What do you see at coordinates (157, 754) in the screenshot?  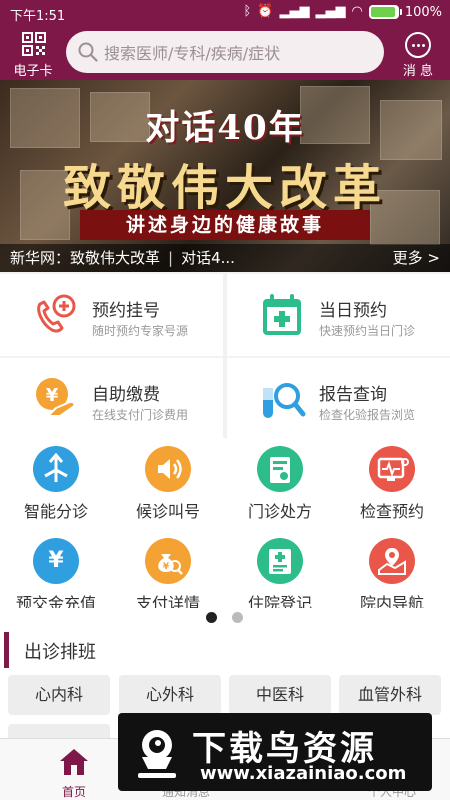 I see `bird-logo-icon` at bounding box center [157, 754].